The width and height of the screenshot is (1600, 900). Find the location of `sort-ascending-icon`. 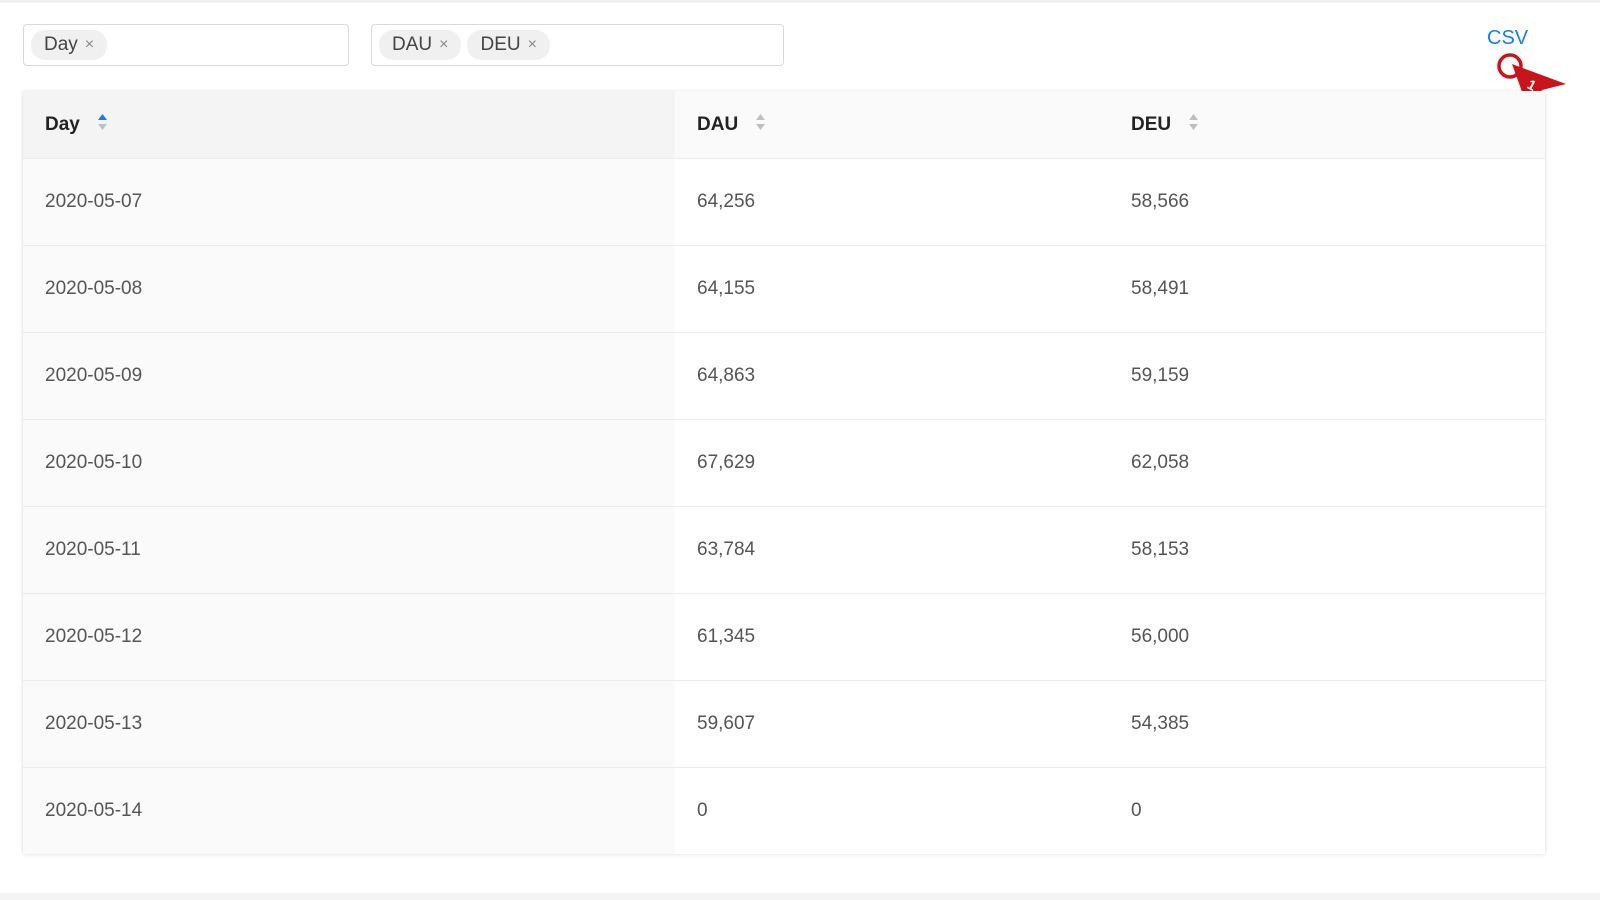

sort-ascending-icon is located at coordinates (103, 122).